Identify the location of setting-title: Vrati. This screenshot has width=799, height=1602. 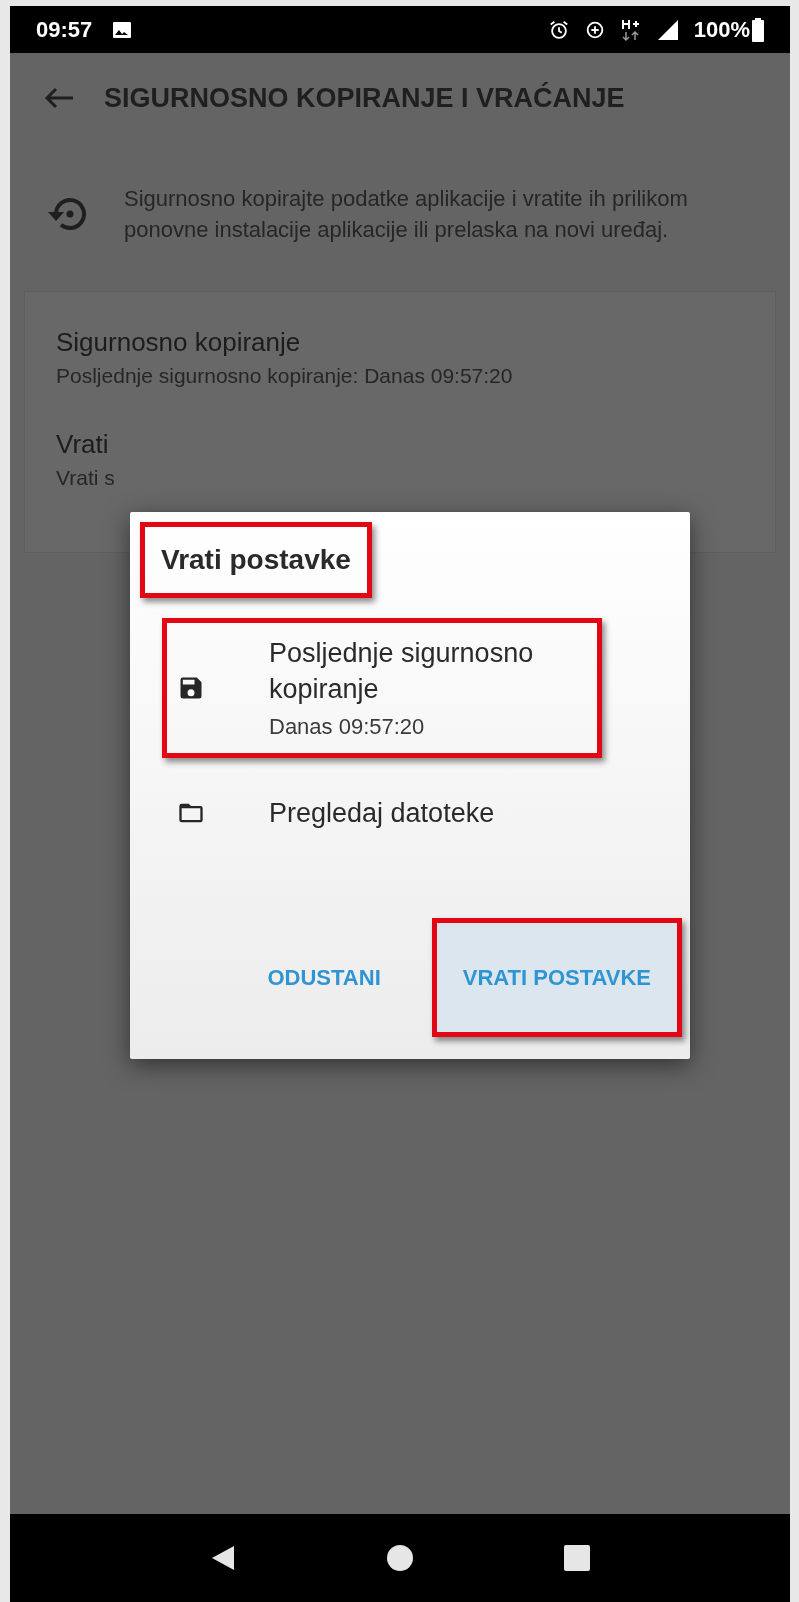
(83, 444).